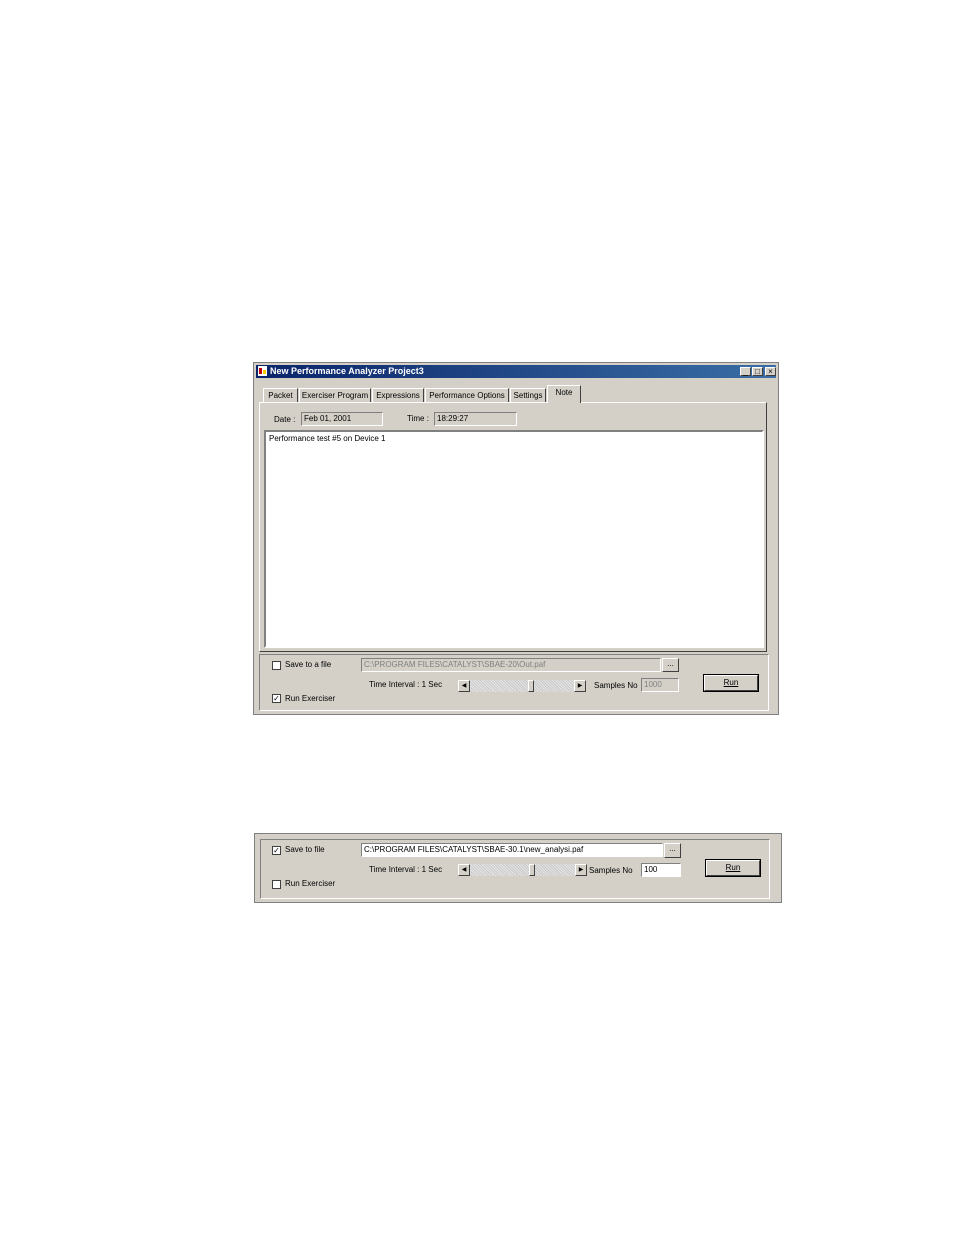 This screenshot has width=954, height=1235. I want to click on time-interval-slider: ◀ ▶, so click(522, 686).